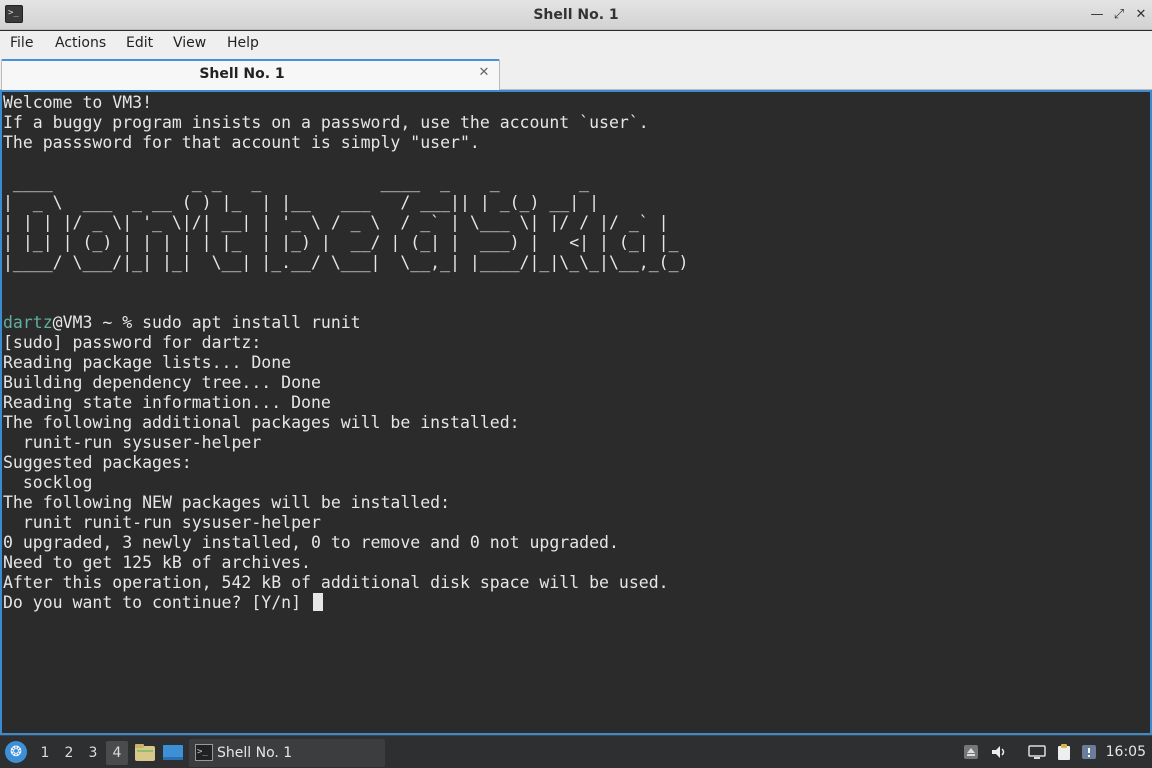 The height and width of the screenshot is (768, 1152). I want to click on terminal-line: Suggested packages:, so click(97, 462).